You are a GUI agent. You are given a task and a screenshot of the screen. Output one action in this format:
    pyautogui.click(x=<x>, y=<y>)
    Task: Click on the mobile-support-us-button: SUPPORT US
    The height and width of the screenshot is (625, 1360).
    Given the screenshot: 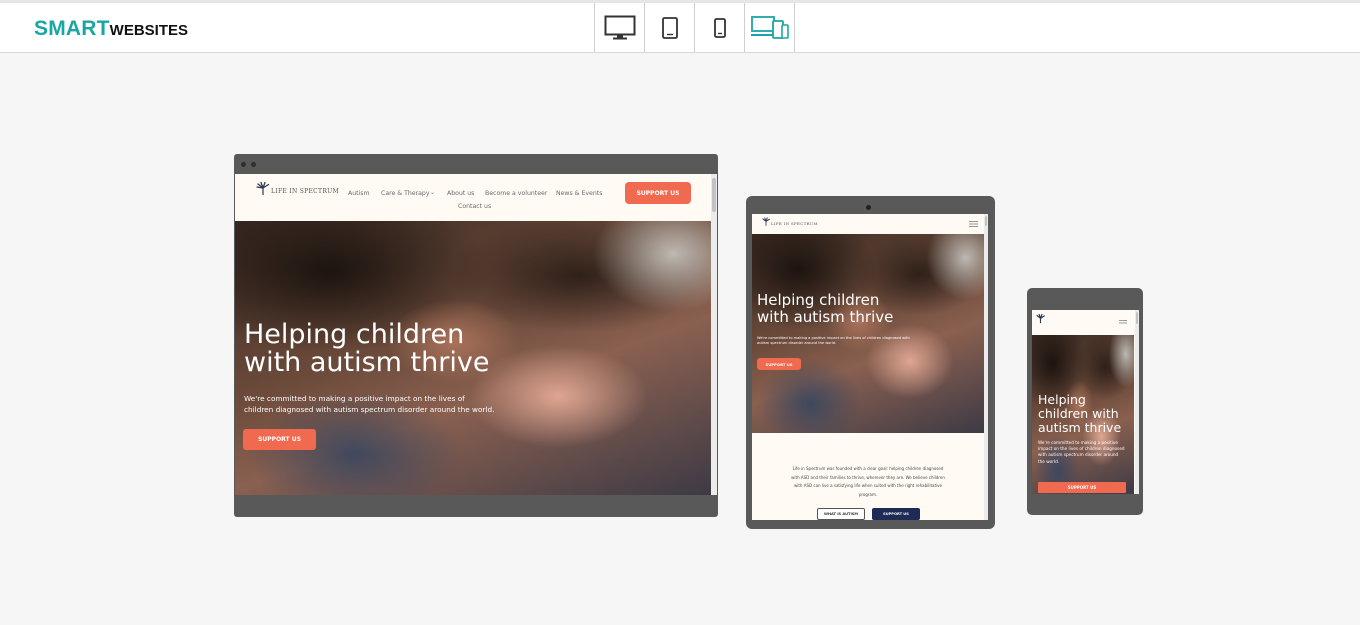 What is the action you would take?
    pyautogui.click(x=1082, y=487)
    